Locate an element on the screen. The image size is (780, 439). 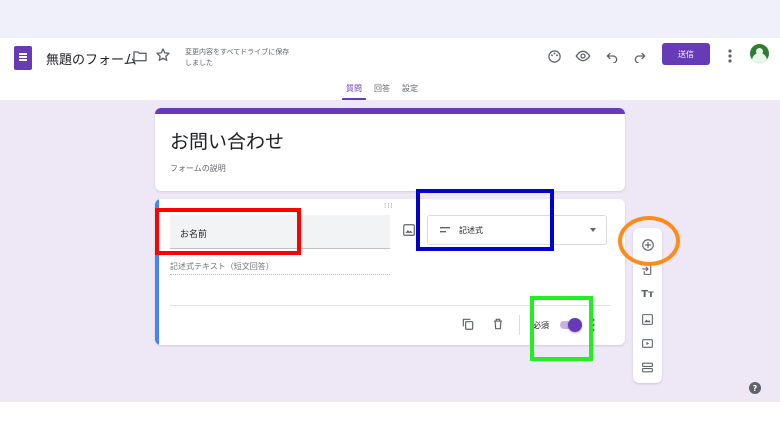
delete-icon is located at coordinates (498, 324).